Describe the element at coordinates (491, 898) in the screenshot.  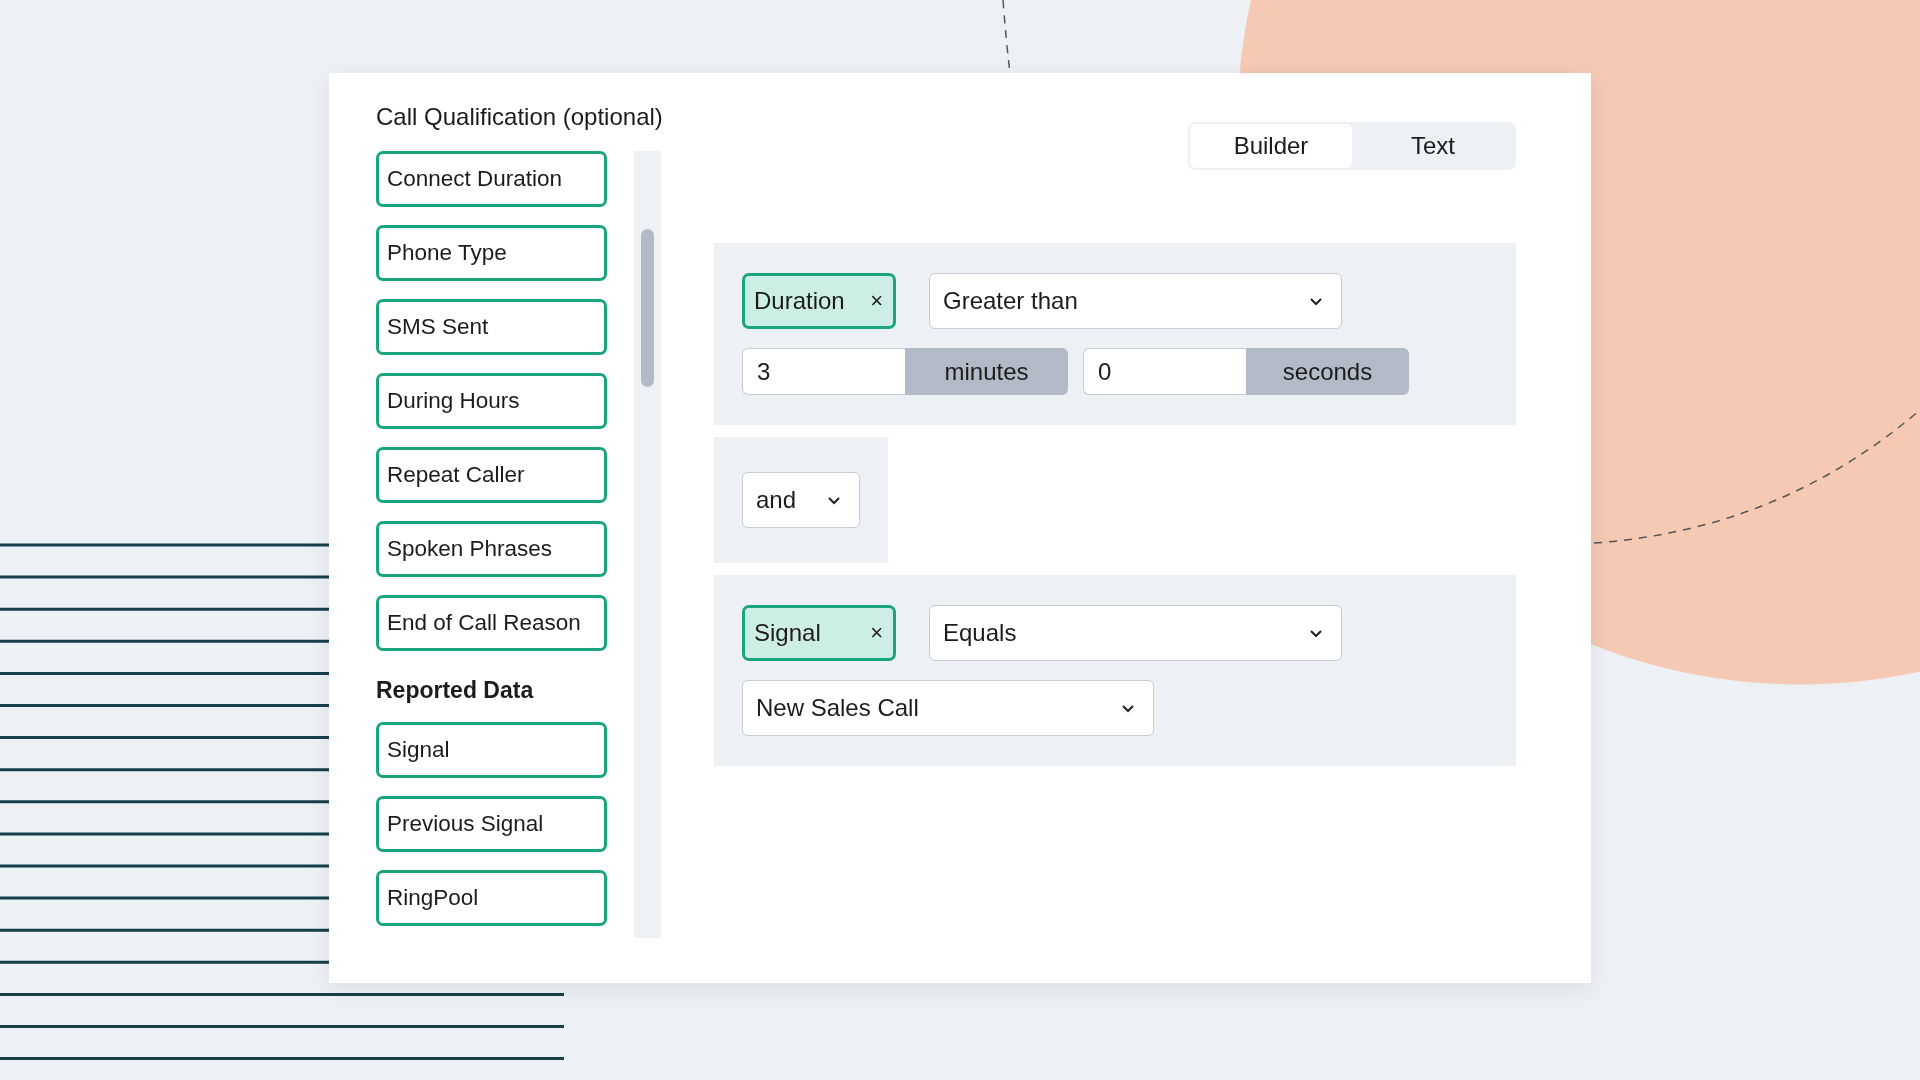
I see `field-option: RingPool` at that location.